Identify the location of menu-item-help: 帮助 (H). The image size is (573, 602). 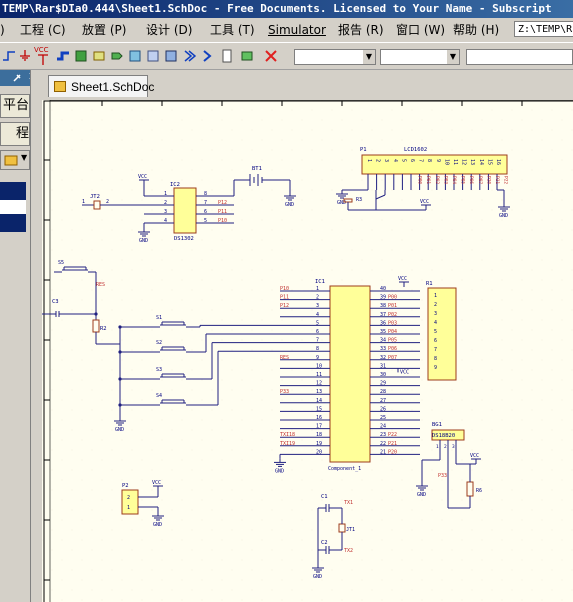
(476, 30).